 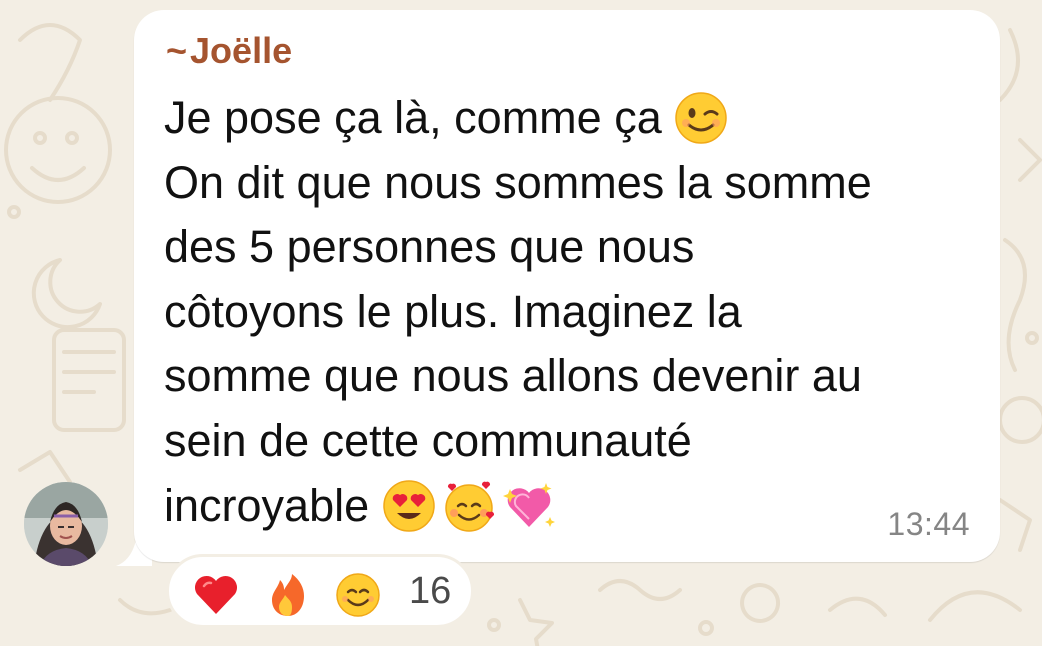 What do you see at coordinates (513, 376) in the screenshot?
I see `message-line: somme que nous allons devenir au` at bounding box center [513, 376].